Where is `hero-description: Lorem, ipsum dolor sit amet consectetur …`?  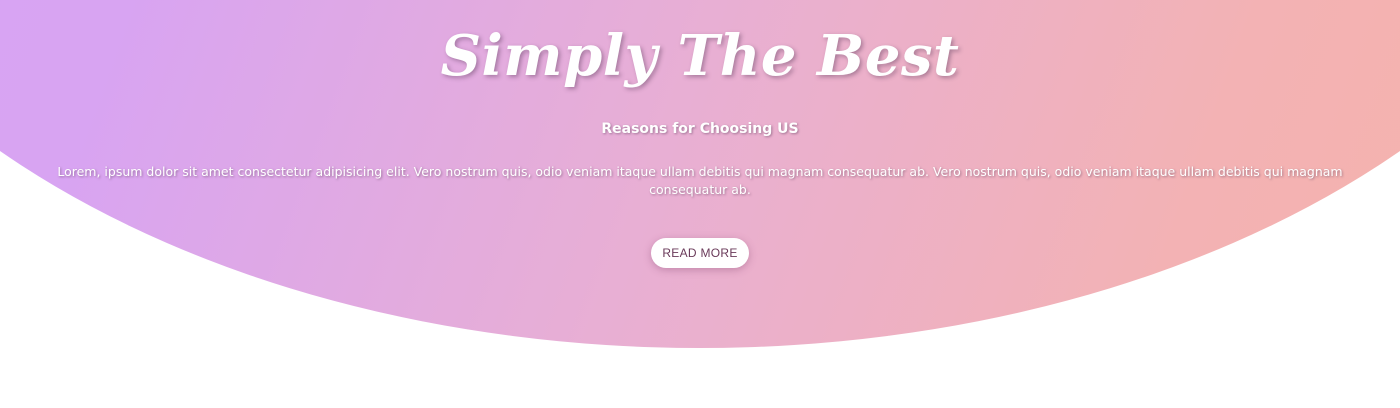
hero-description: Lorem, ipsum dolor sit amet consectetur … is located at coordinates (700, 180).